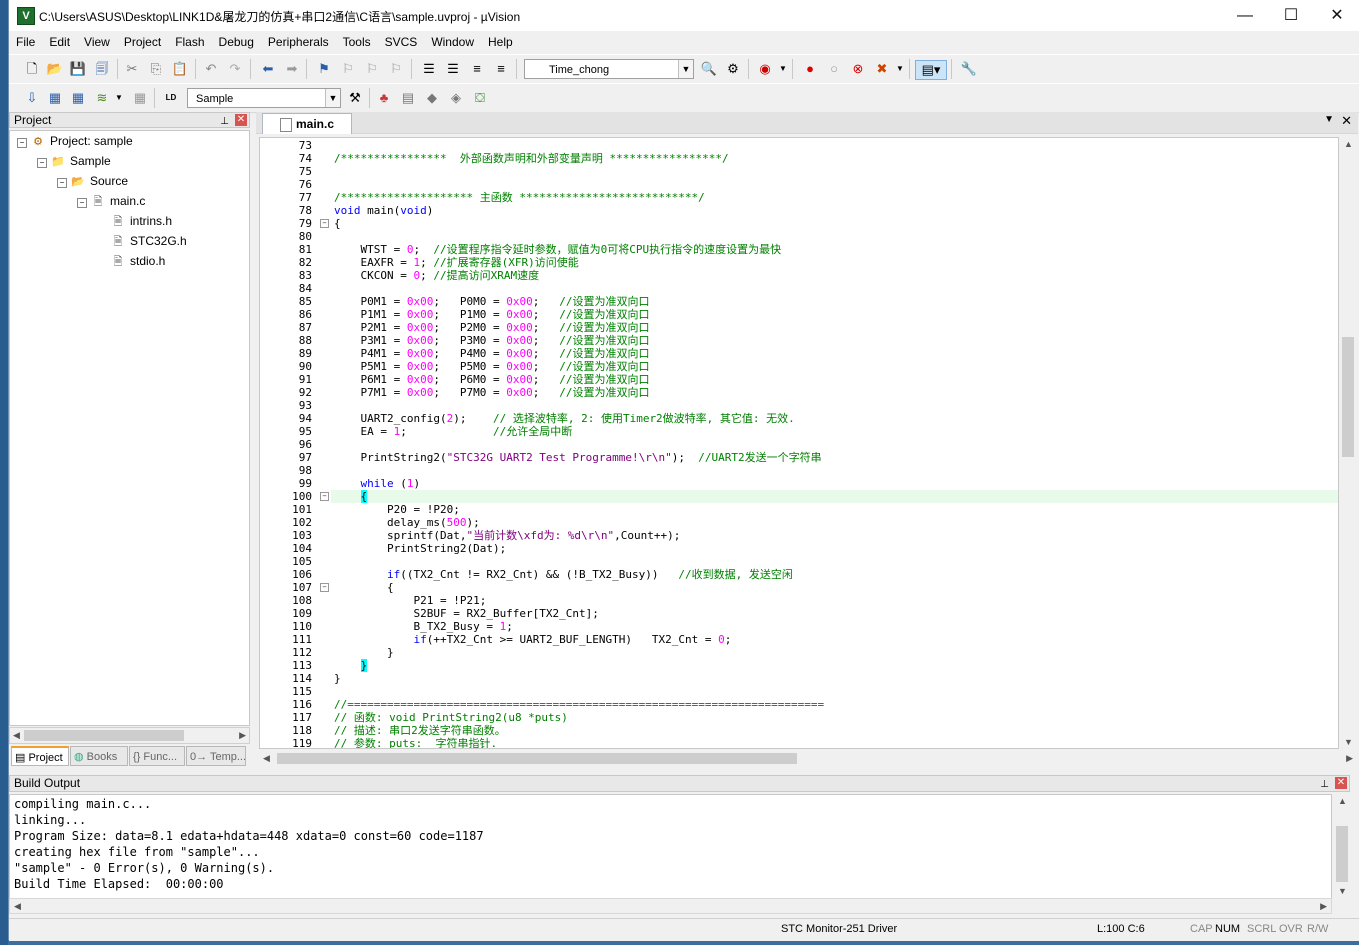  What do you see at coordinates (790, 327) in the screenshot?
I see `code-line: 87 P2M1 = 0x00; P2M0 = 0x00; //设置为准双向口` at bounding box center [790, 327].